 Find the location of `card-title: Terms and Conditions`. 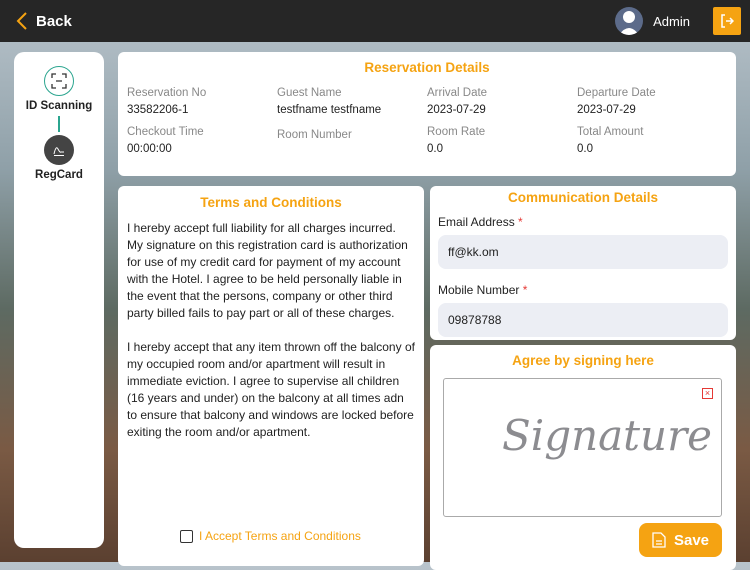

card-title: Terms and Conditions is located at coordinates (271, 202).